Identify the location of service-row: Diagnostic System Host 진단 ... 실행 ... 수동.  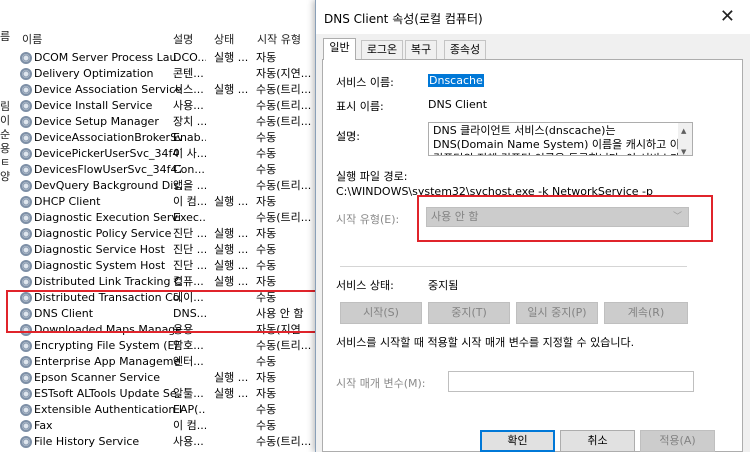
(168, 266).